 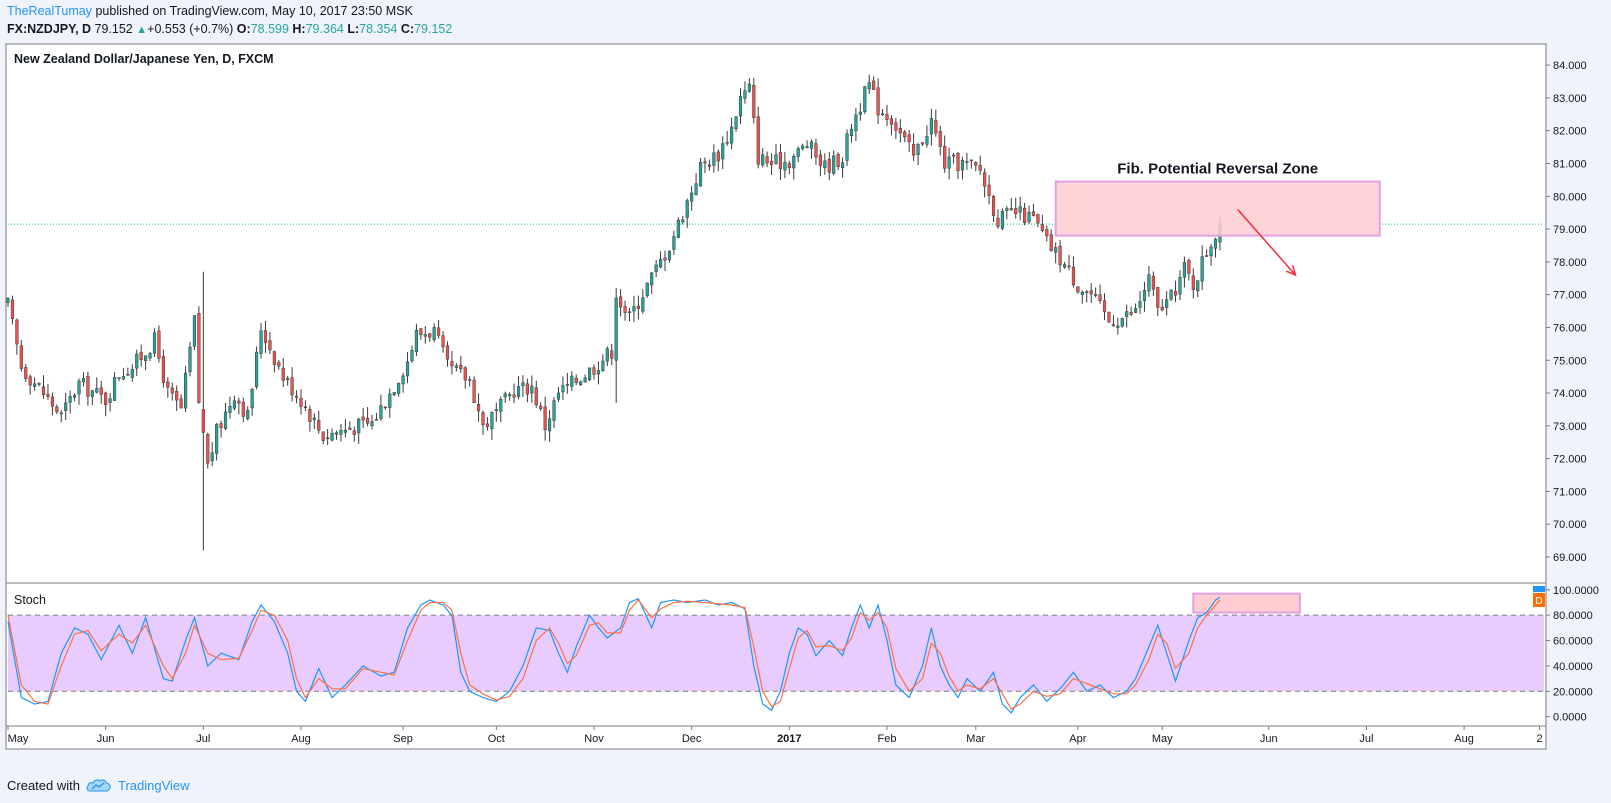 What do you see at coordinates (113, 29) in the screenshot?
I see `last-price: 79.152` at bounding box center [113, 29].